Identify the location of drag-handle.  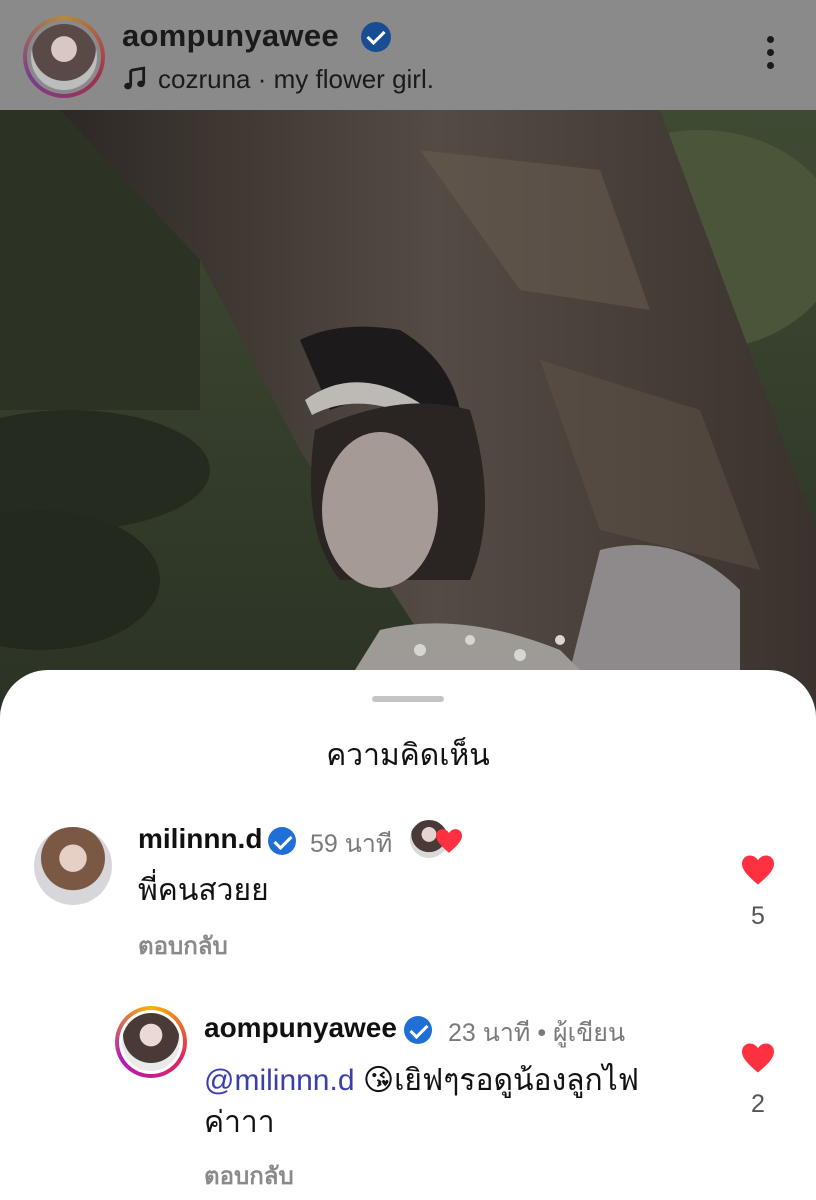
(408, 699).